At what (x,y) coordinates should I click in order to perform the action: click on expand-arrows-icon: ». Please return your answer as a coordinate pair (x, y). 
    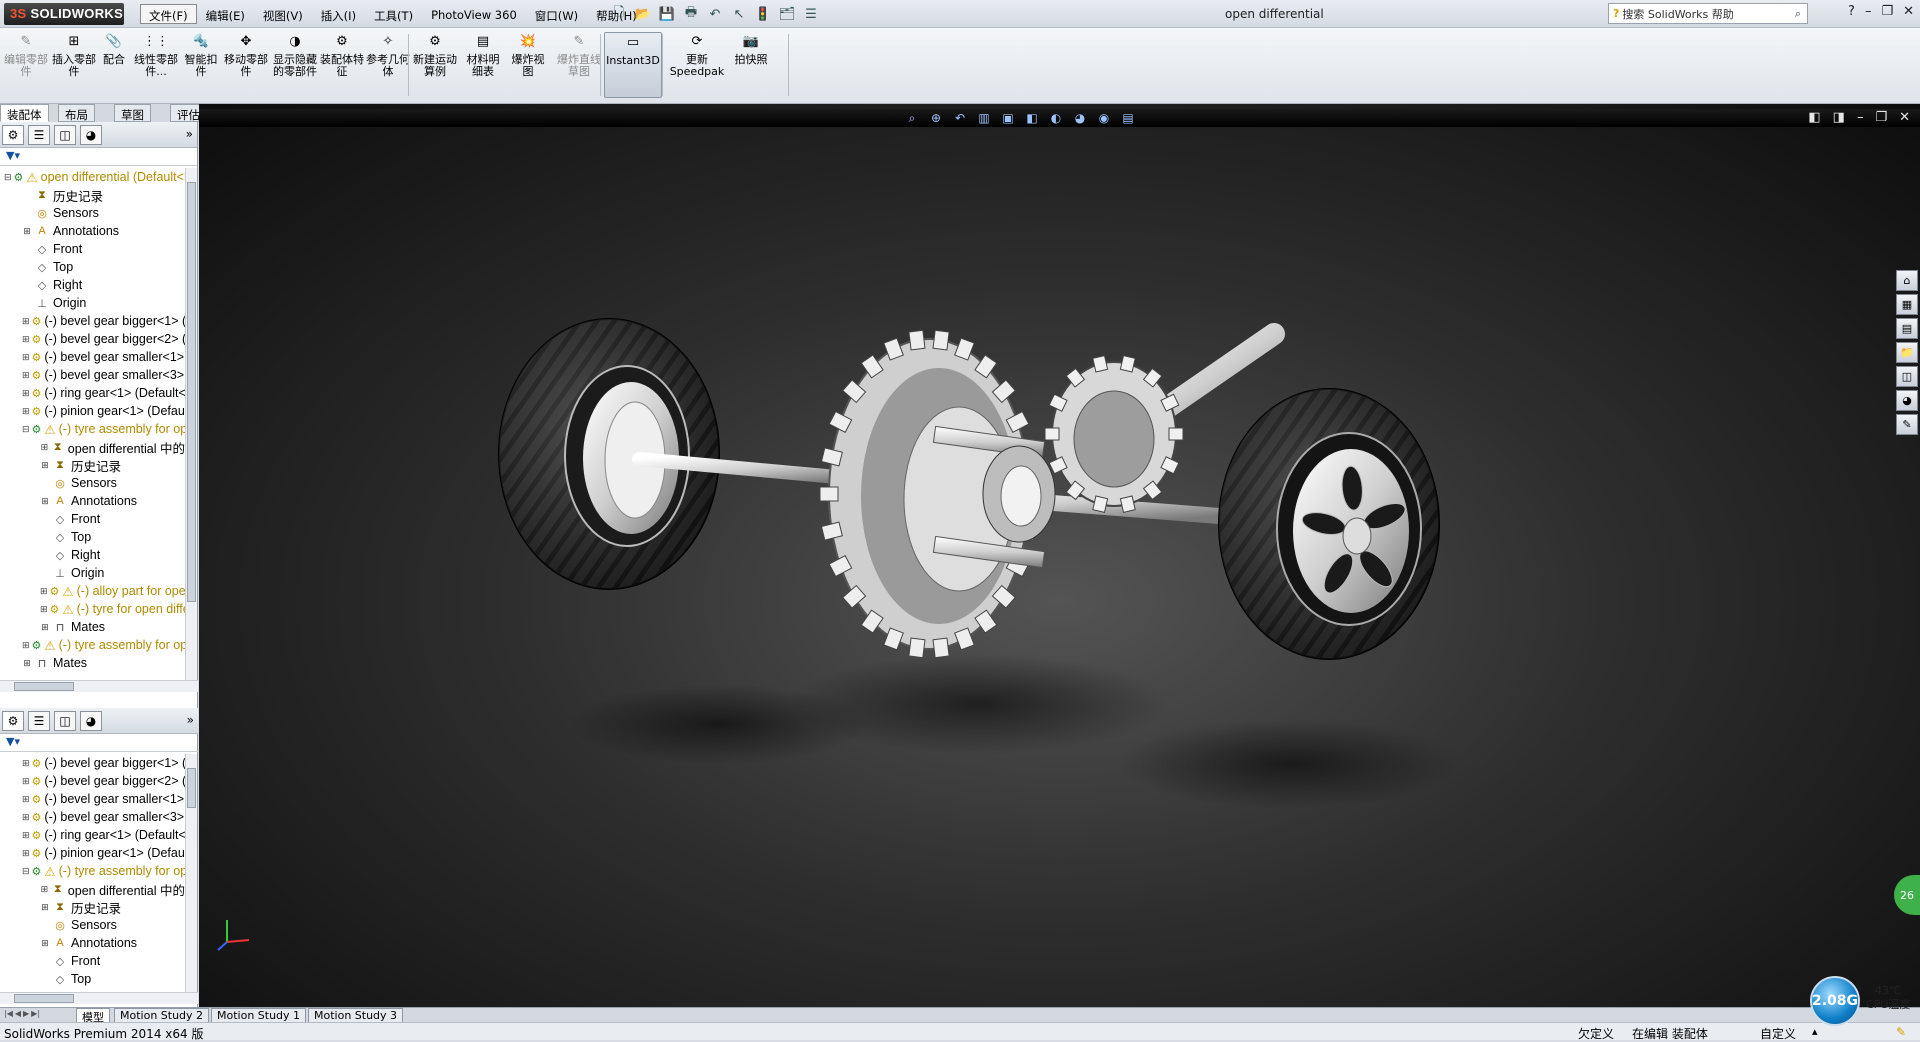
    Looking at the image, I should click on (190, 720).